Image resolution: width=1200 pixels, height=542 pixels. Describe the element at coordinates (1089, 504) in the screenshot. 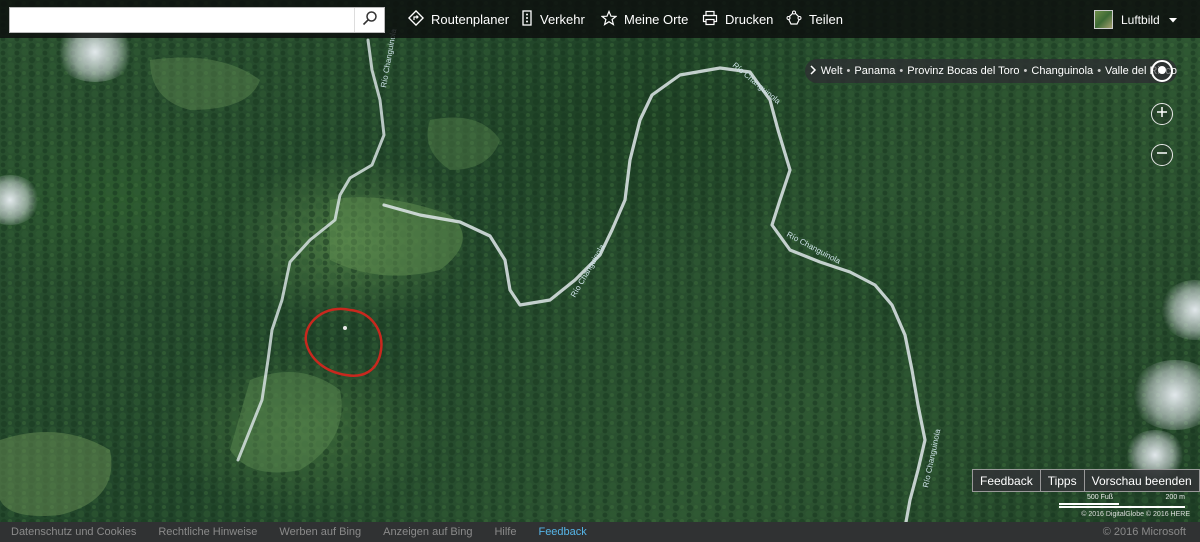

I see `scale-imperial-bar` at that location.